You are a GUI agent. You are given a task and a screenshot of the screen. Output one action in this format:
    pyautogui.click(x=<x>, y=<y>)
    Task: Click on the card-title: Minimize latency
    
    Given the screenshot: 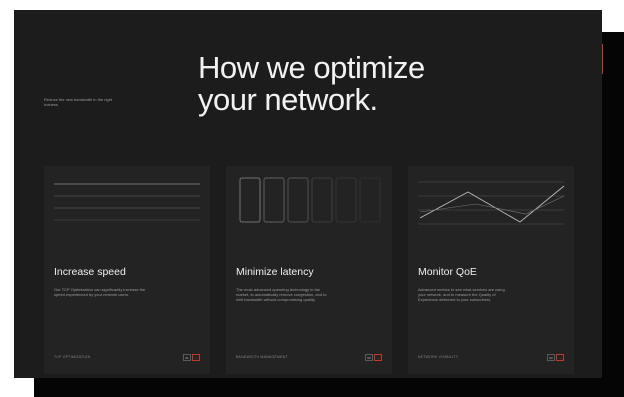 What is the action you would take?
    pyautogui.click(x=275, y=272)
    